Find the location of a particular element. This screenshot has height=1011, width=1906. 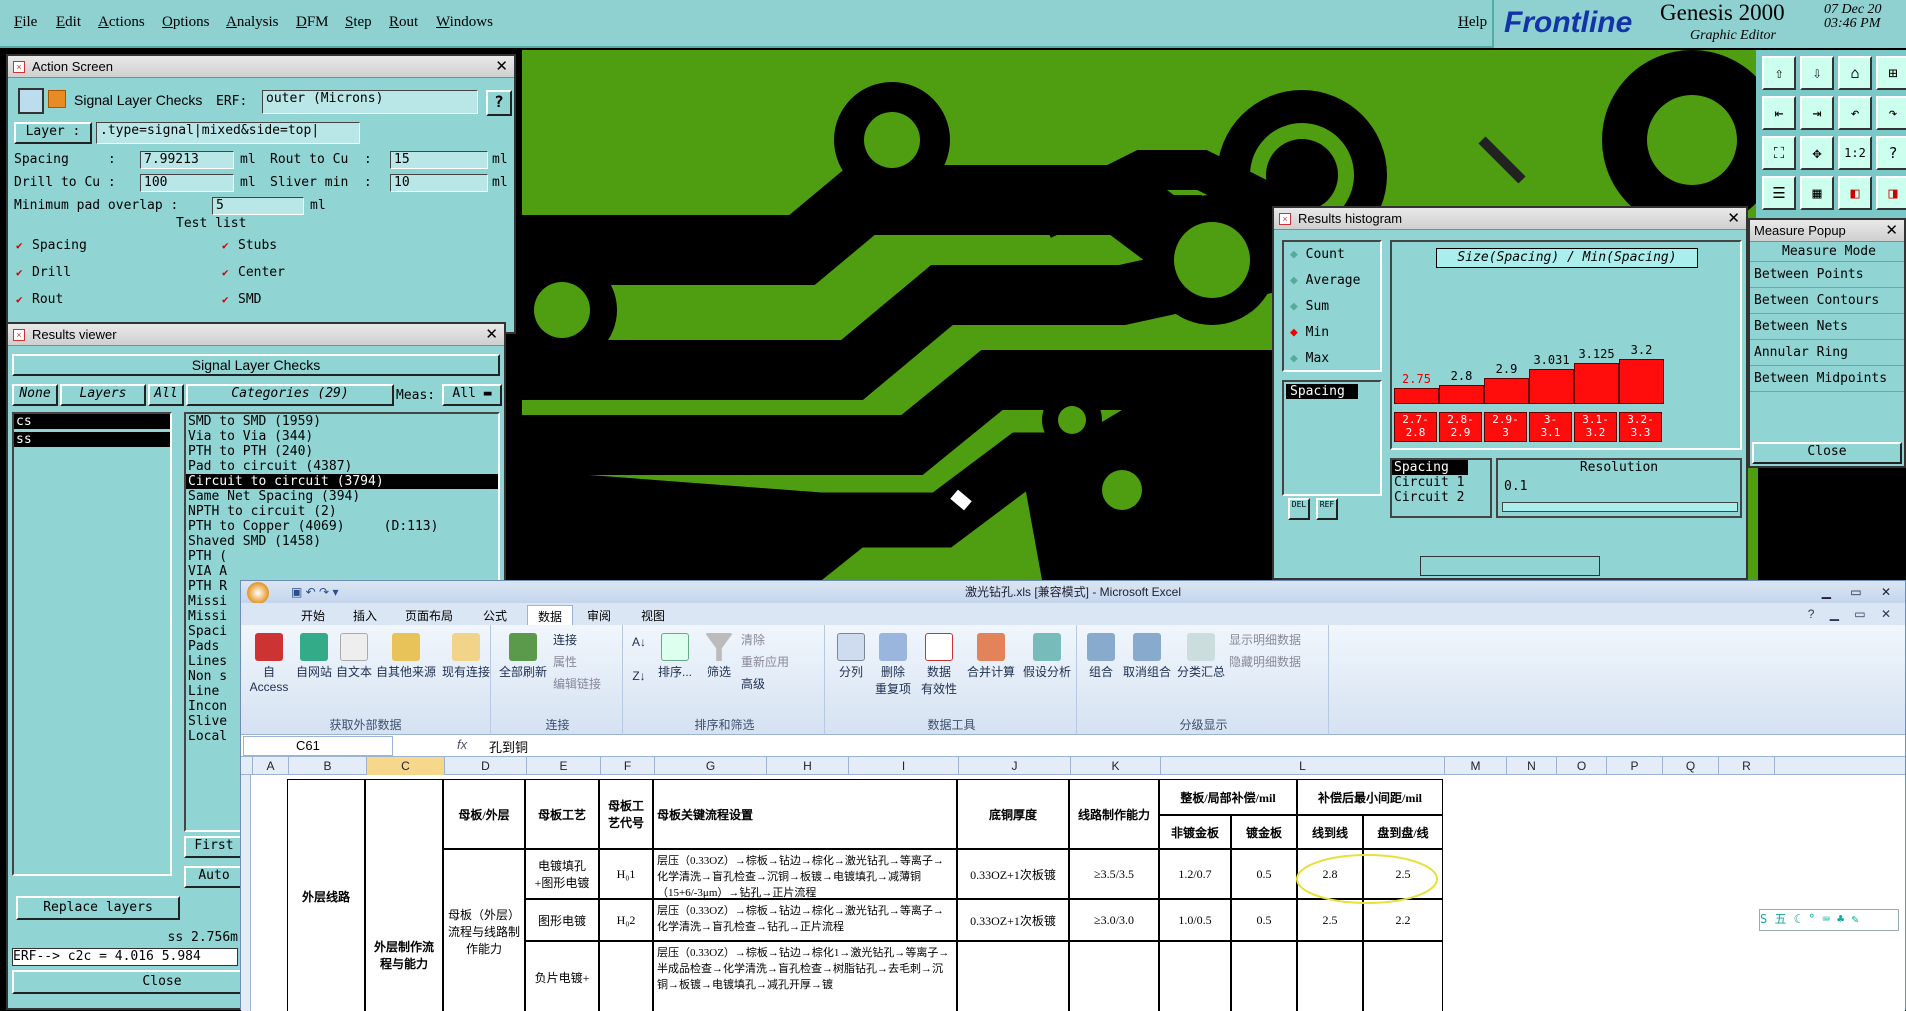

subheader-4: 盘到盘/线 is located at coordinates (1403, 832).